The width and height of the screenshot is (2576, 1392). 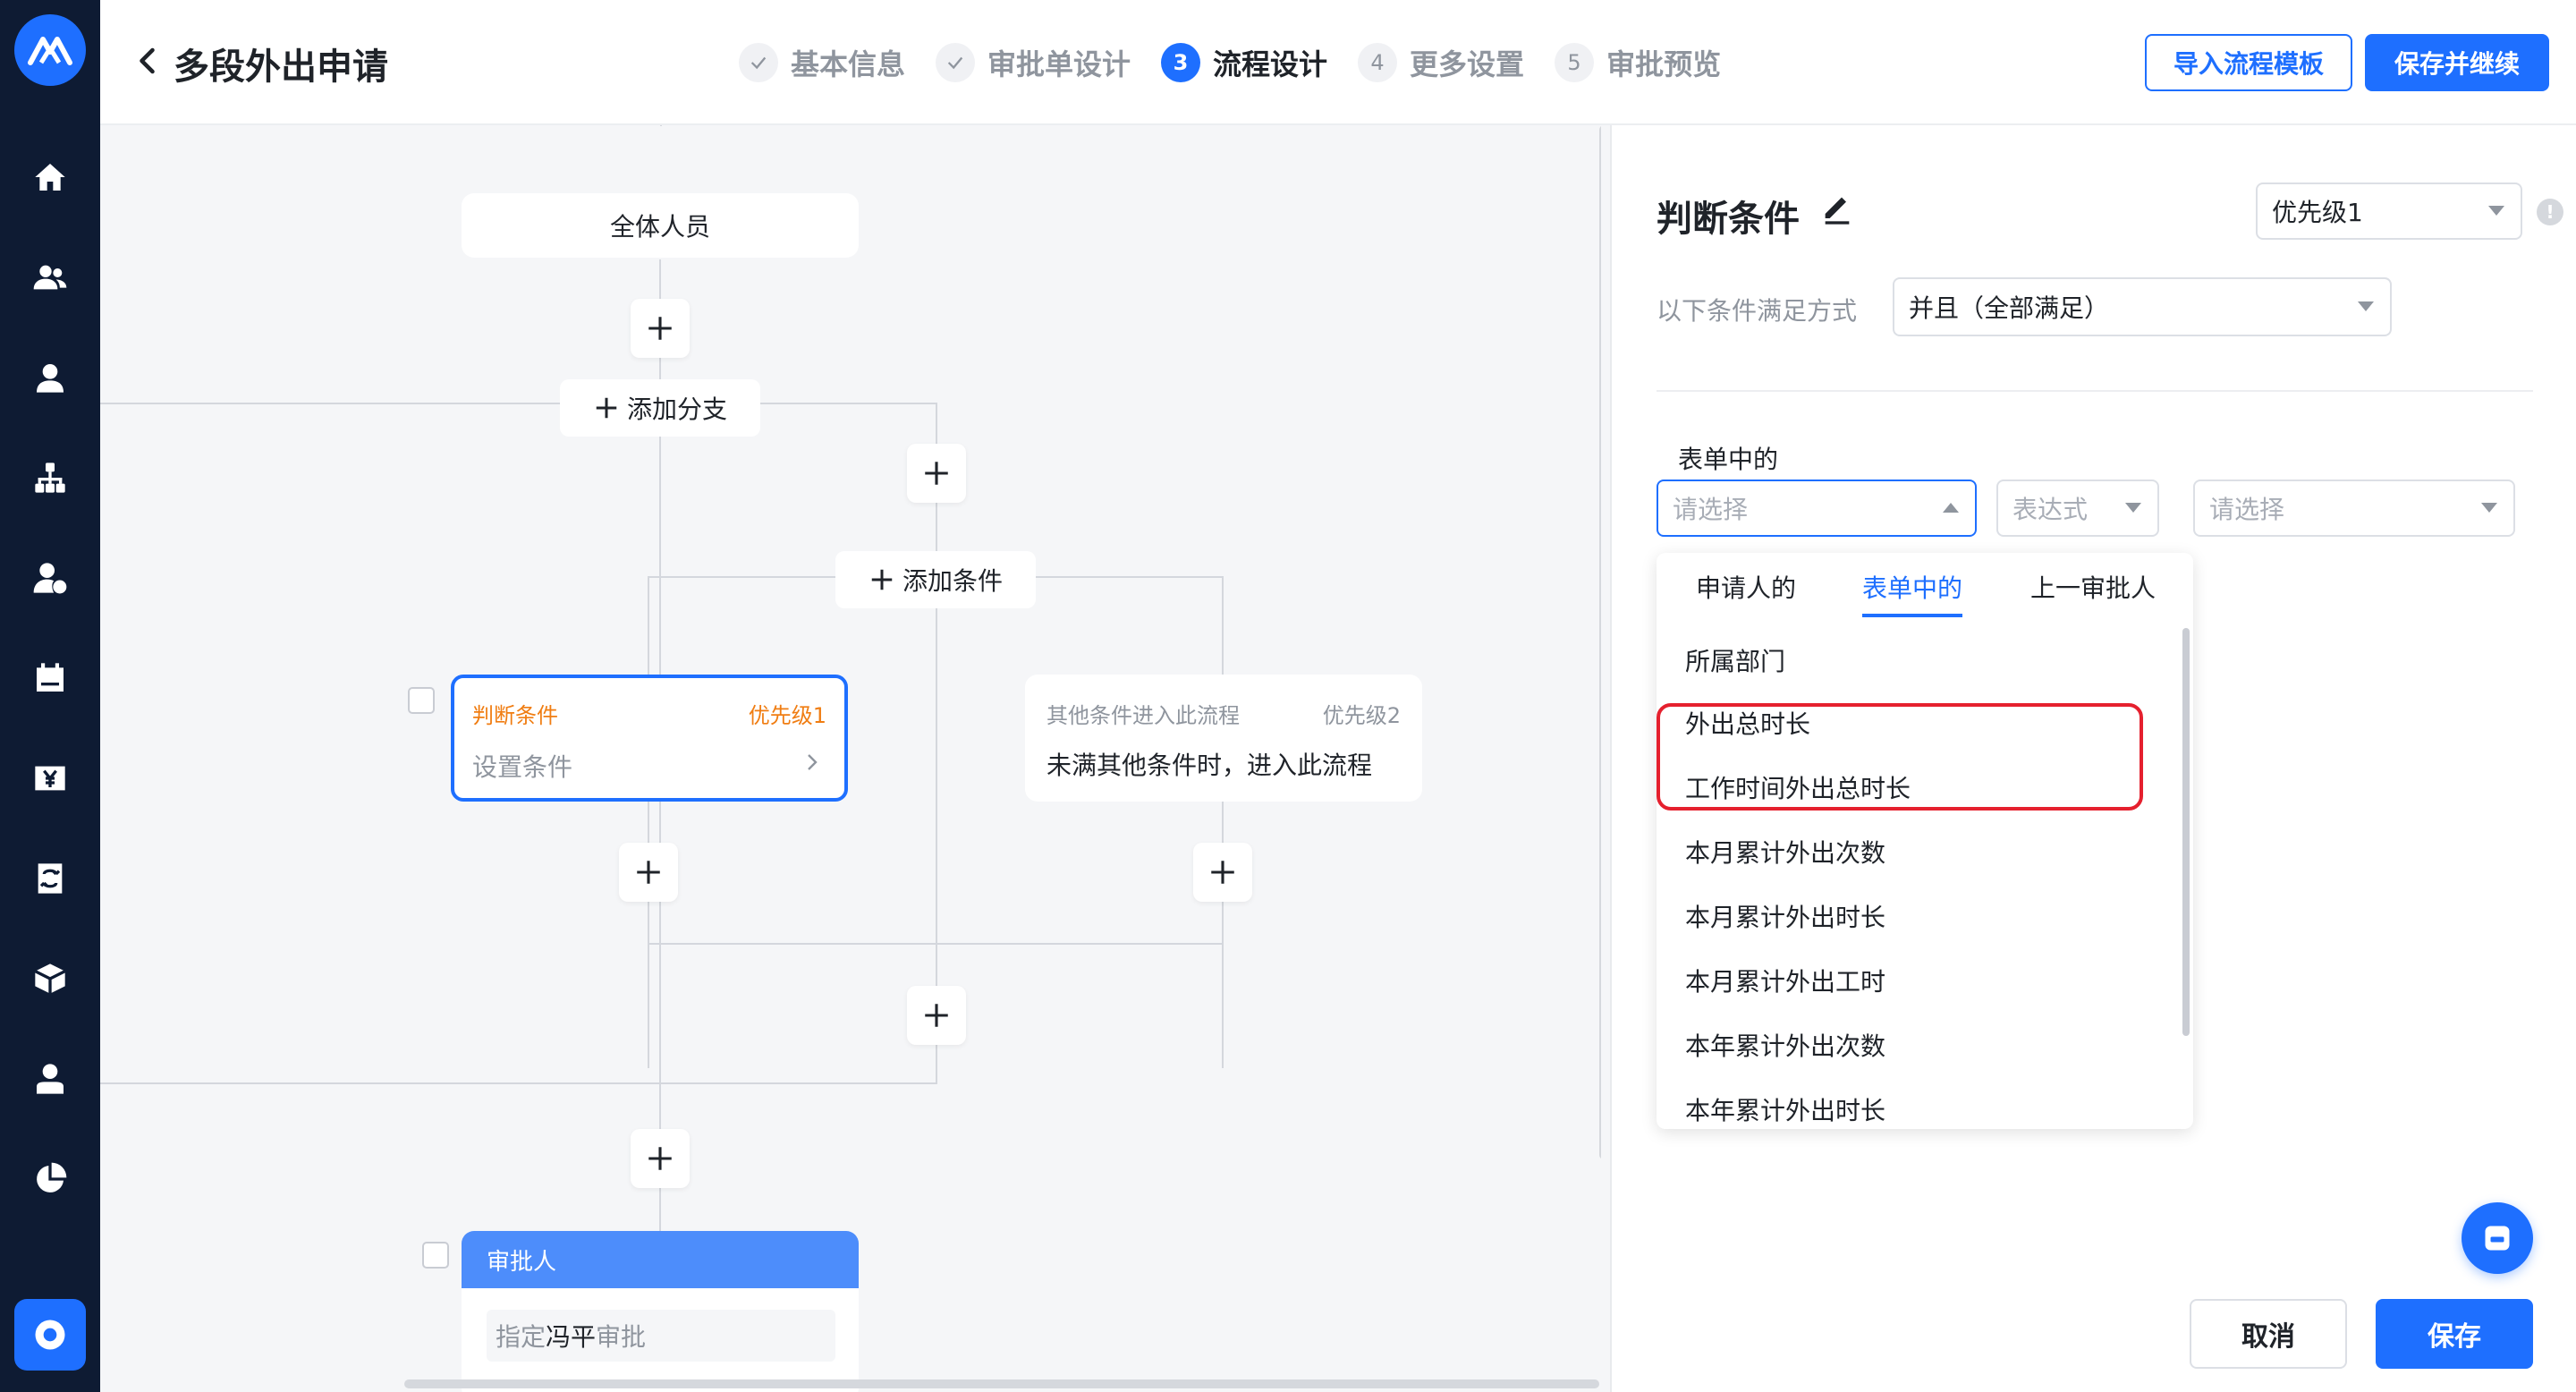 What do you see at coordinates (50, 478) in the screenshot?
I see `org-chart-icon` at bounding box center [50, 478].